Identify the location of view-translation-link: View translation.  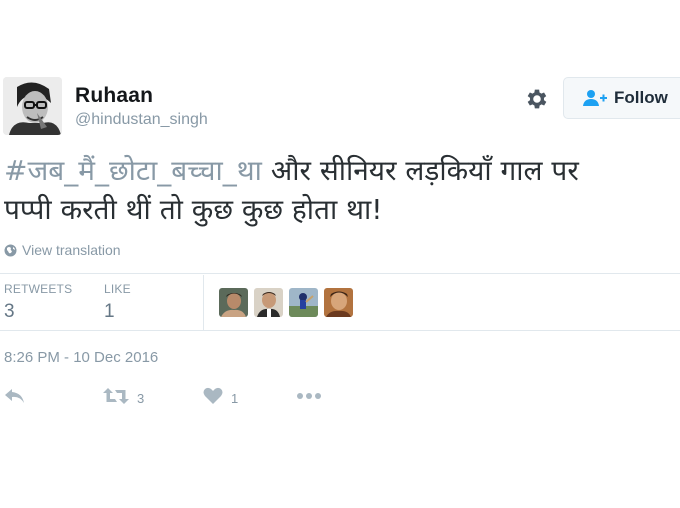
(62, 250).